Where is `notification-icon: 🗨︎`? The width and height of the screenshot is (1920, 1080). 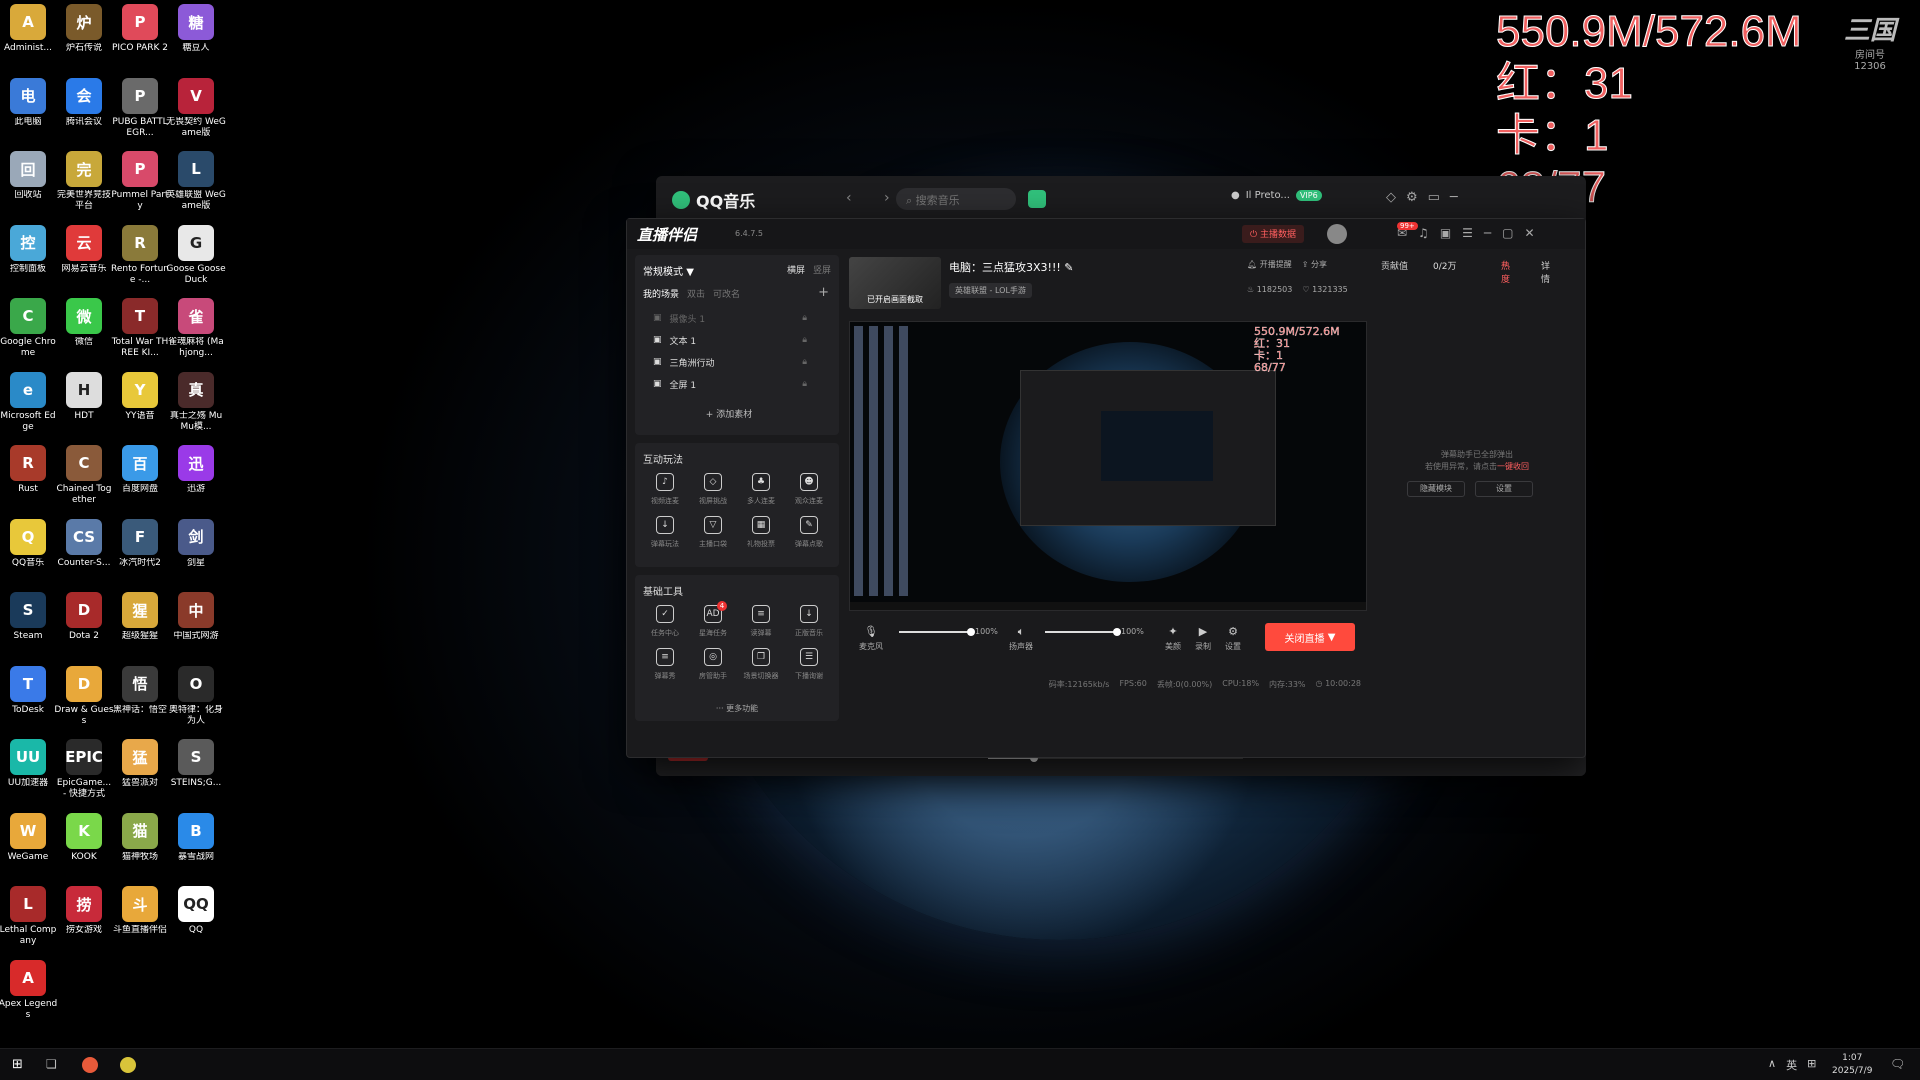
notification-icon: 🗨︎ is located at coordinates (1897, 1064).